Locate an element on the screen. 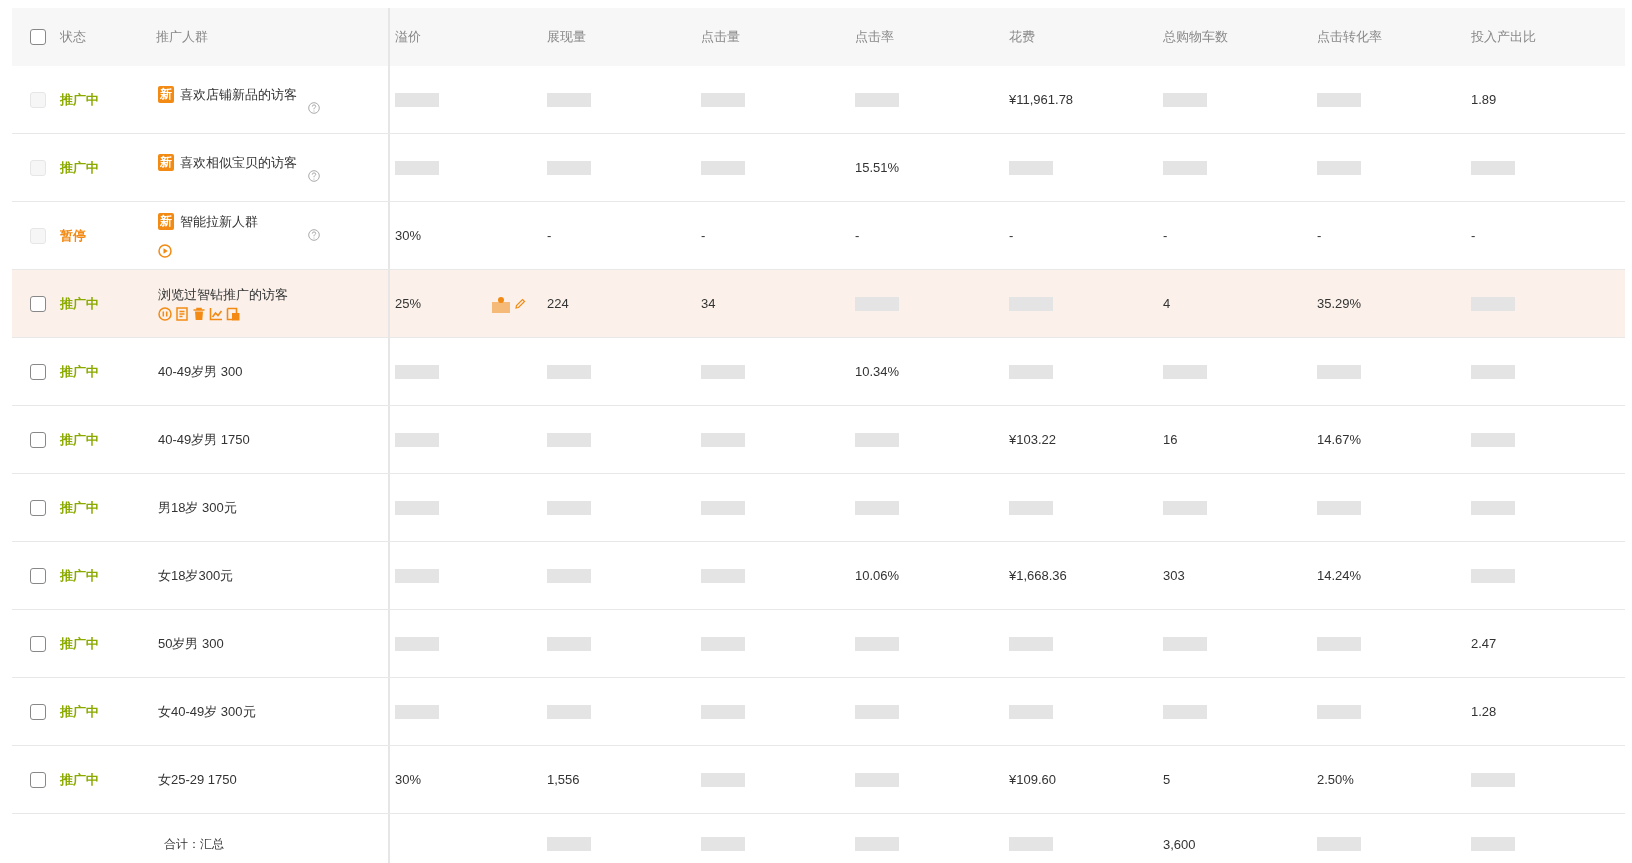 This screenshot has width=1632, height=863. column-header: 溢价 is located at coordinates (408, 37).